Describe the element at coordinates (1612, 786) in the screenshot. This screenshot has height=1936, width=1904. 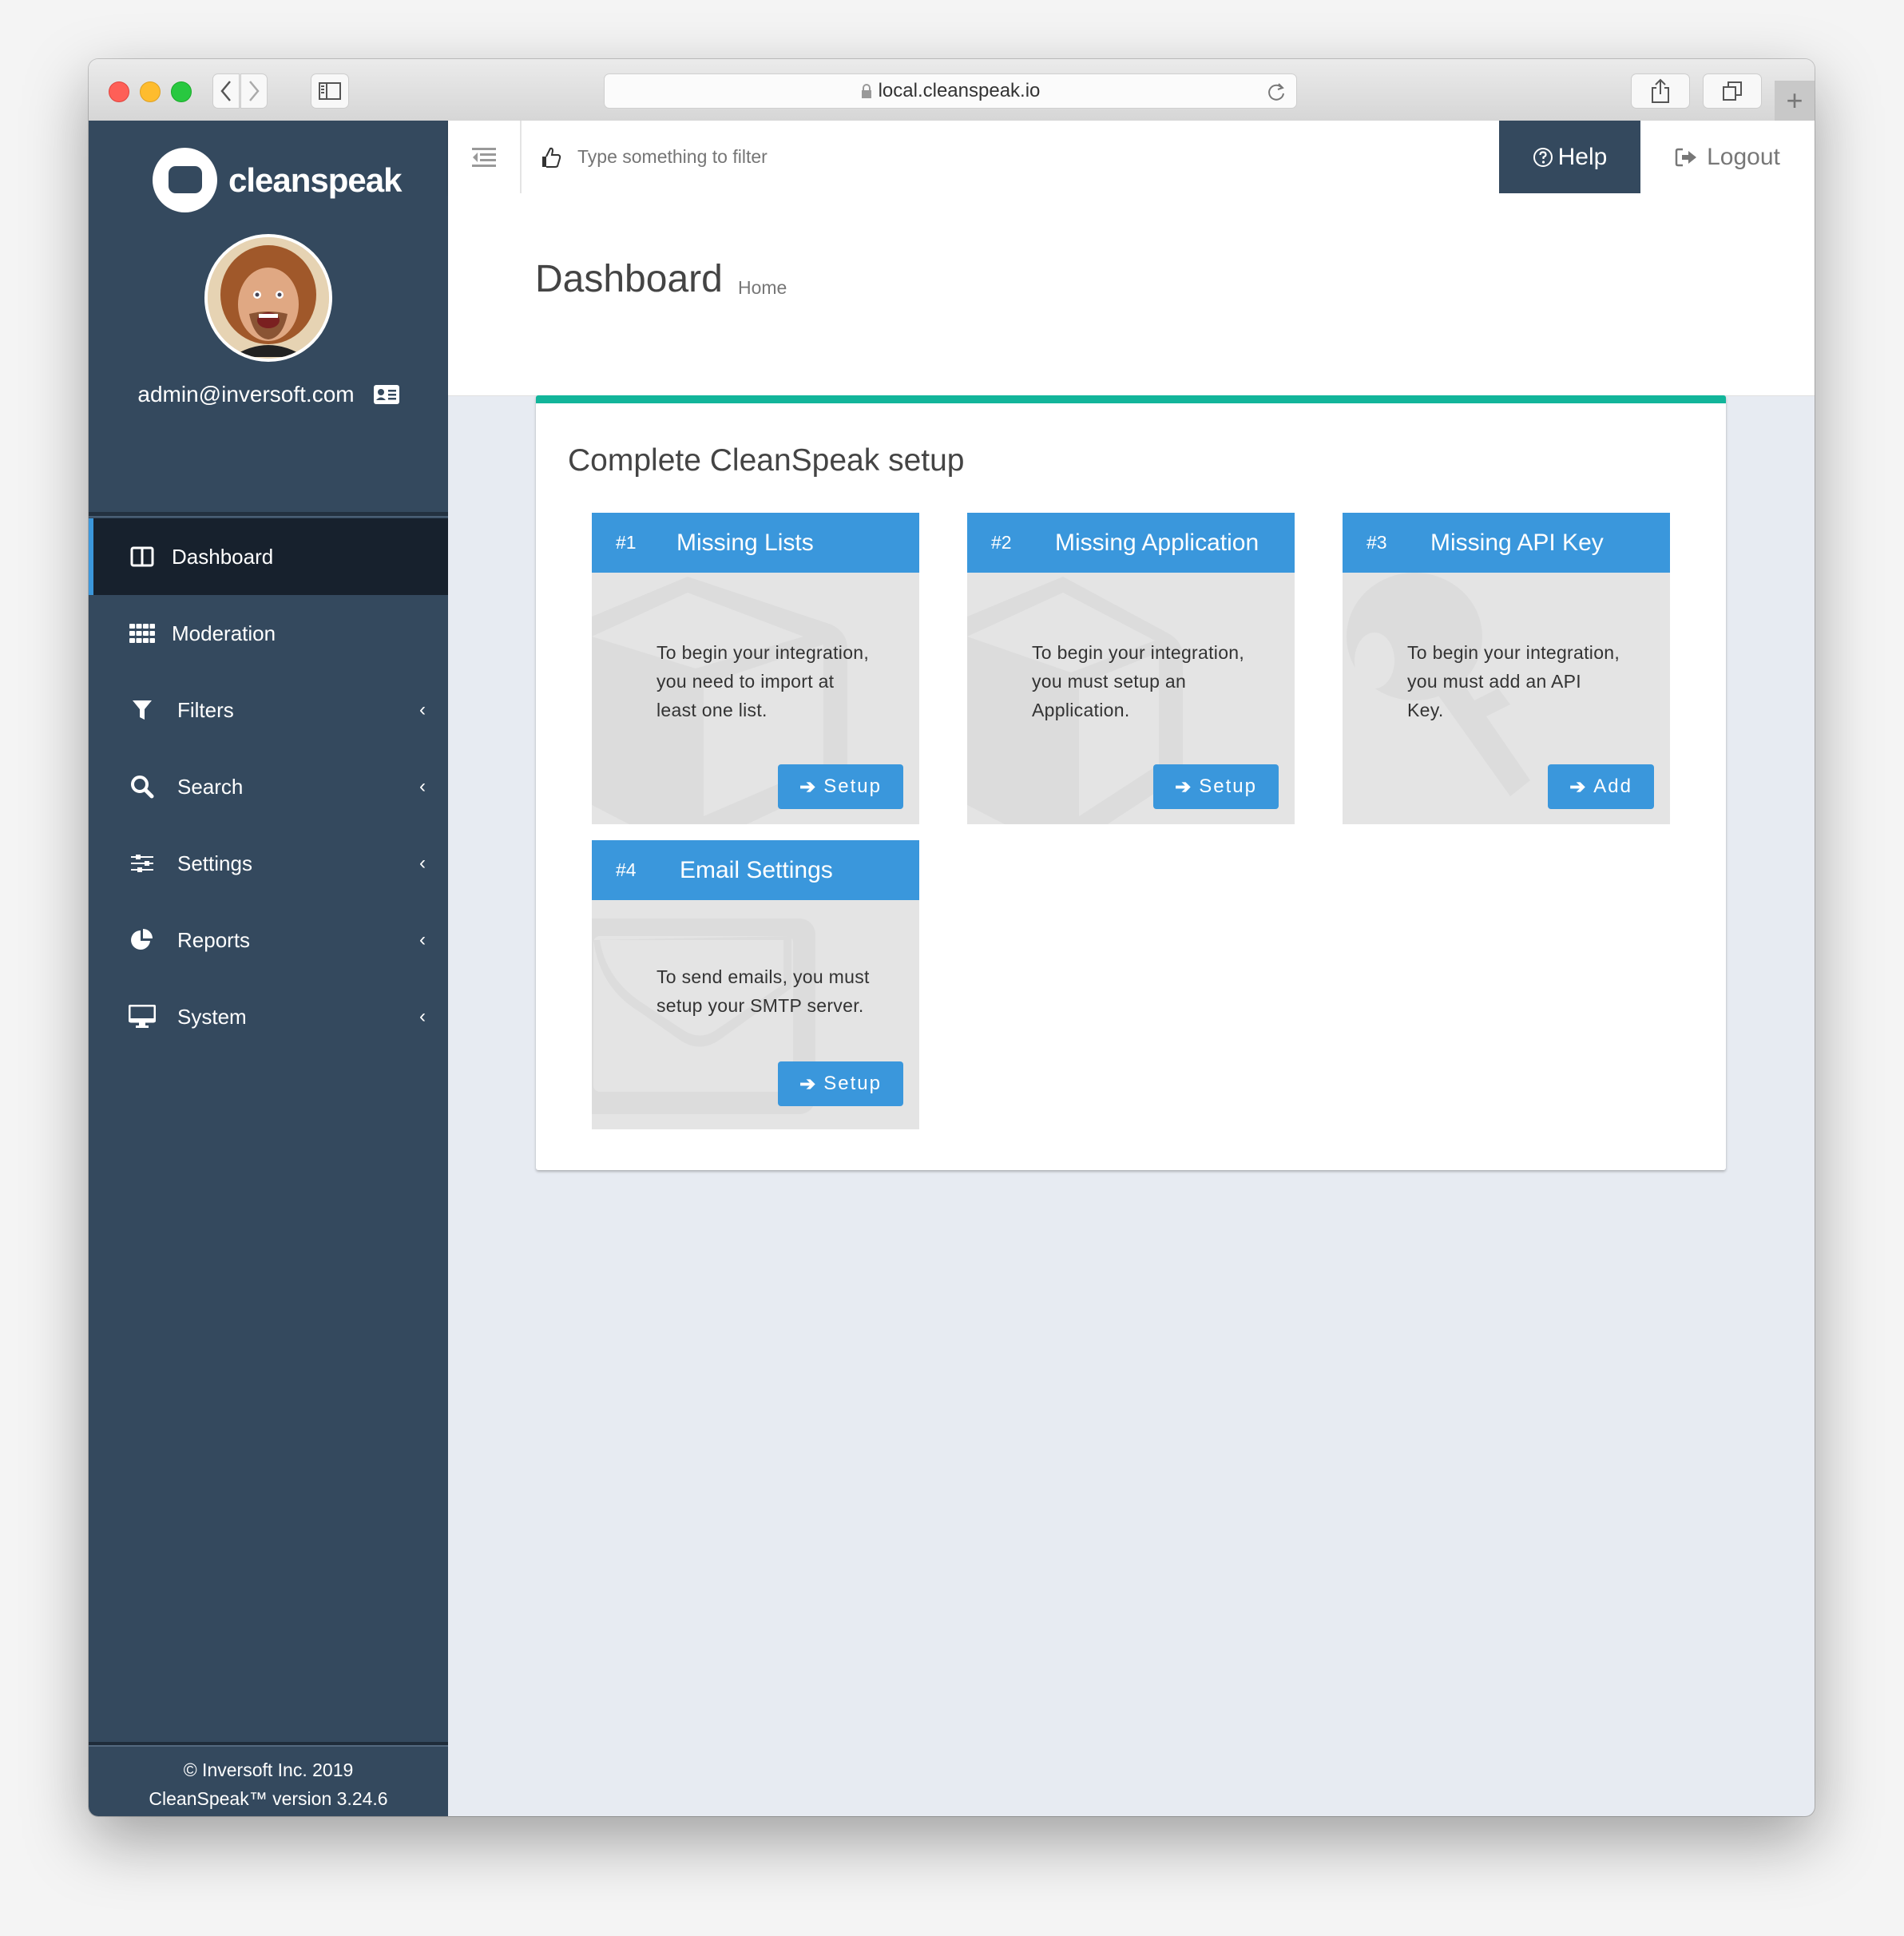
I see `button-label: Add` at that location.